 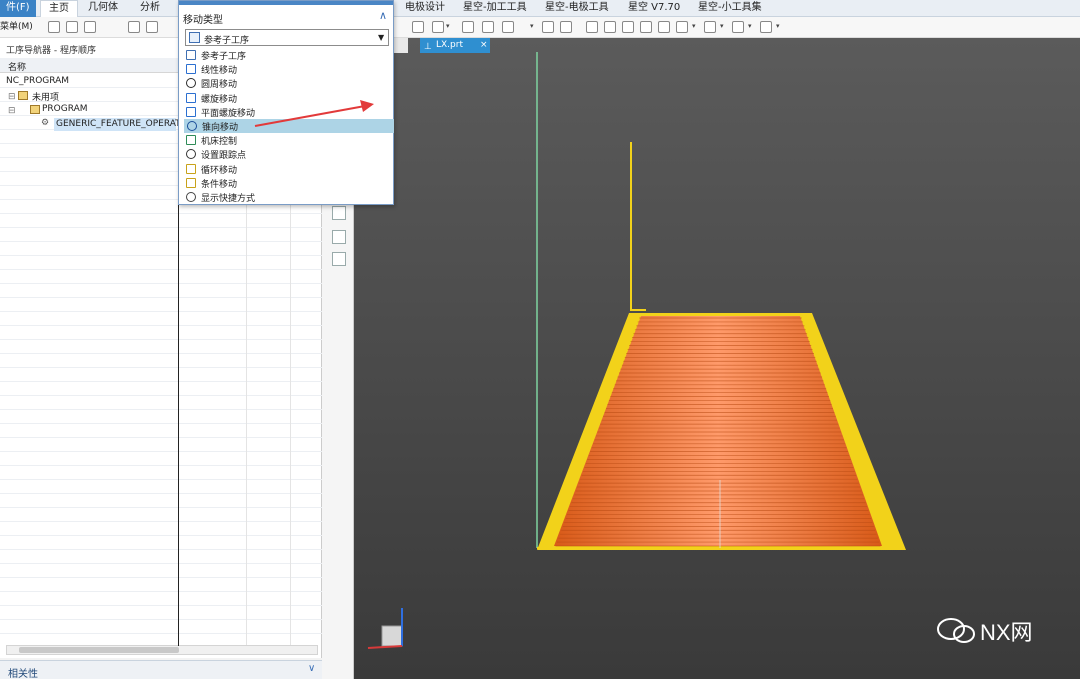 What do you see at coordinates (484, 45) in the screenshot?
I see `close-icon: ×` at bounding box center [484, 45].